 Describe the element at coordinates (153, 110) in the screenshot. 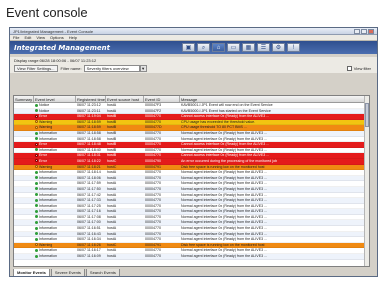

I see `event-id-cell: 000047F2` at that location.